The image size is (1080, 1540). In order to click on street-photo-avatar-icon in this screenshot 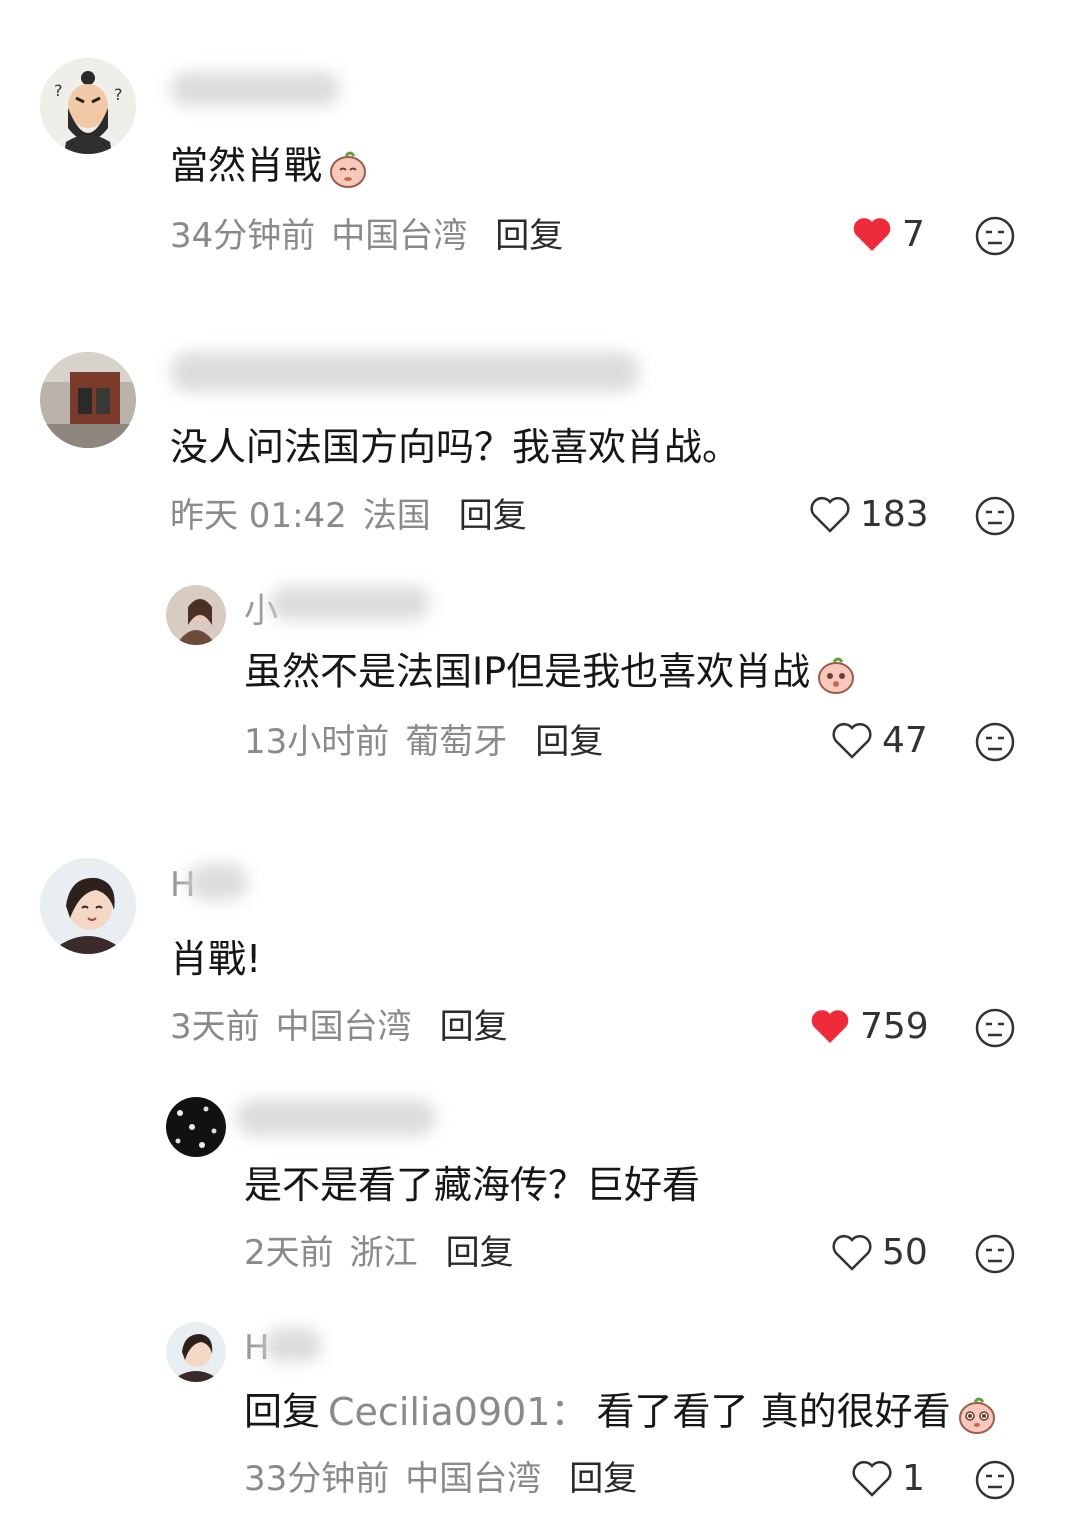, I will do `click(88, 400)`.